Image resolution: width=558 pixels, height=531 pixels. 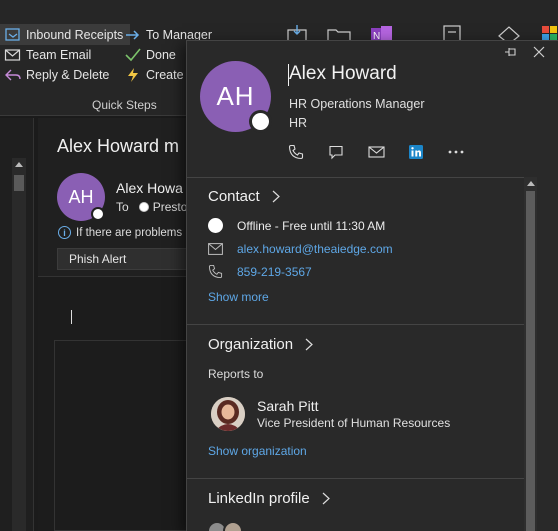 What do you see at coordinates (354, 423) in the screenshot?
I see `manager-title: Vice President of Human Resources` at bounding box center [354, 423].